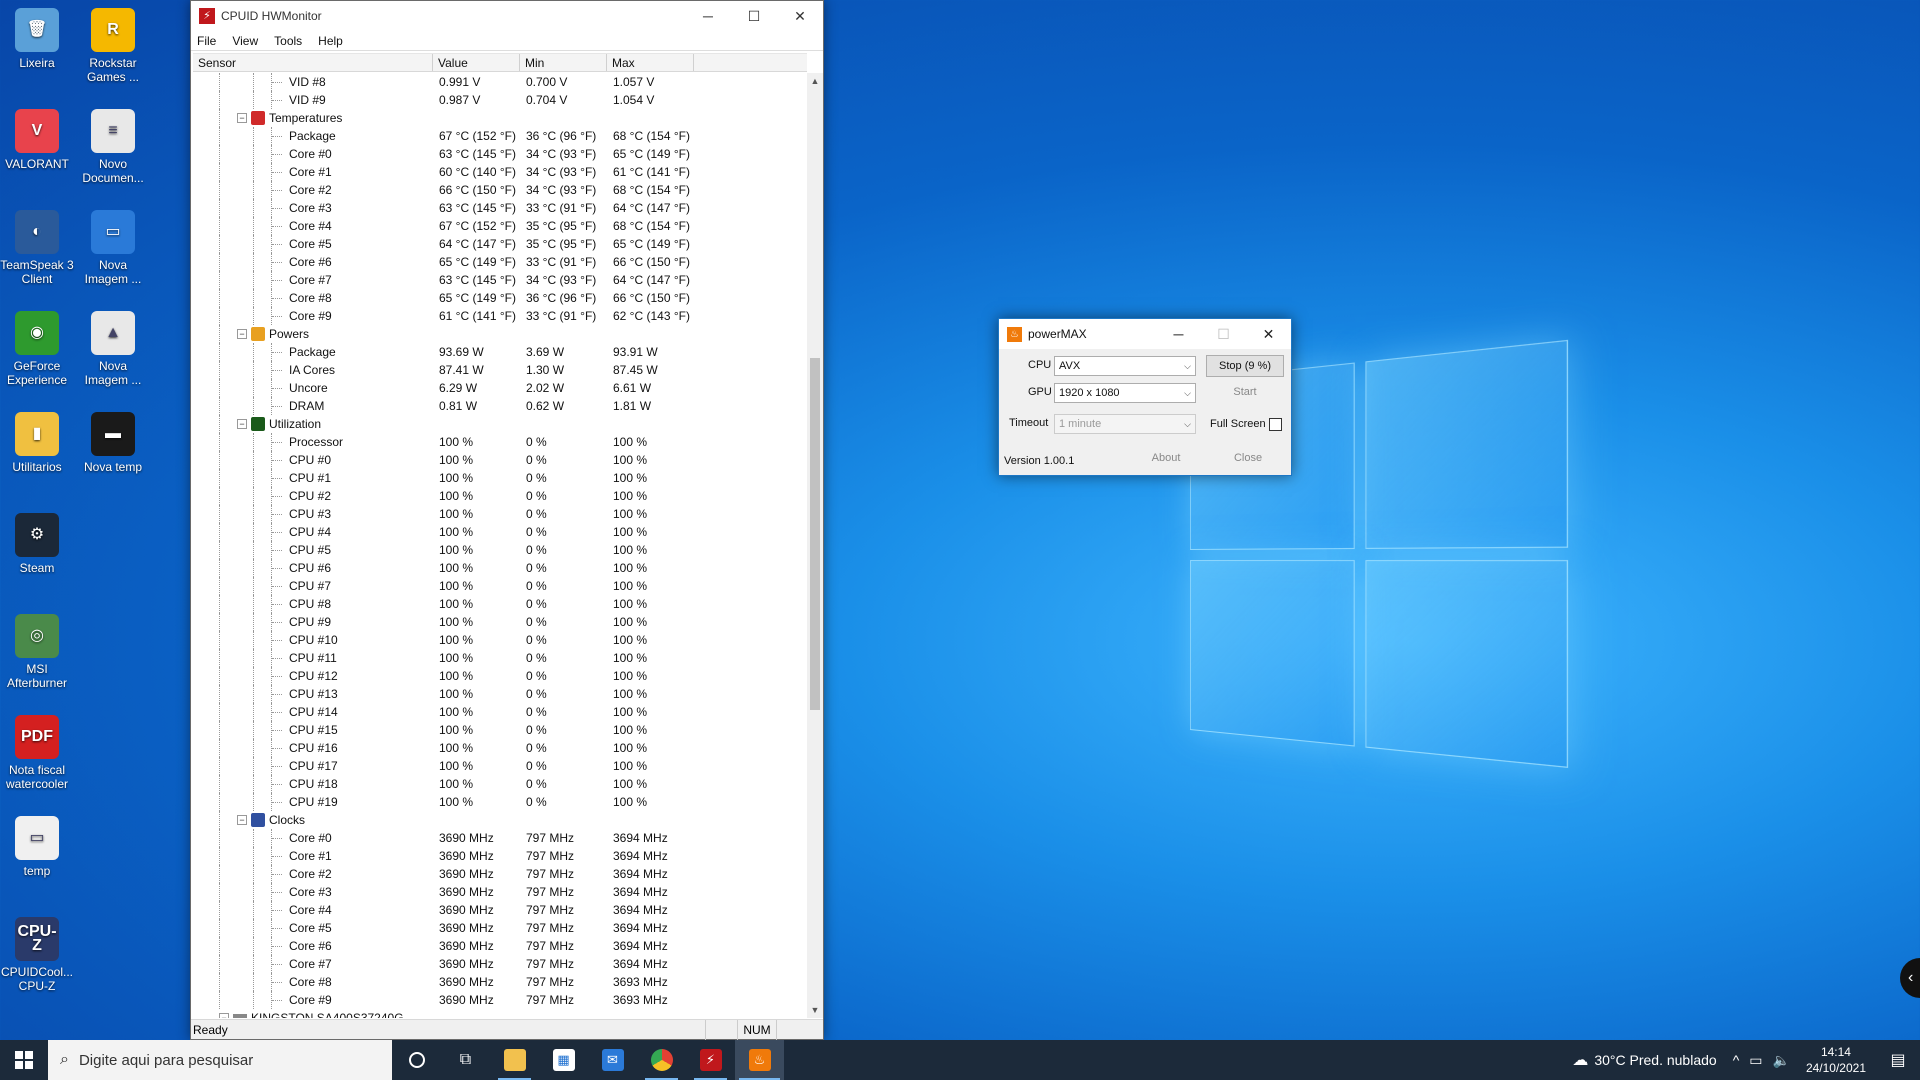  What do you see at coordinates (1781, 1060) in the screenshot?
I see `volume-icon: 🔈` at bounding box center [1781, 1060].